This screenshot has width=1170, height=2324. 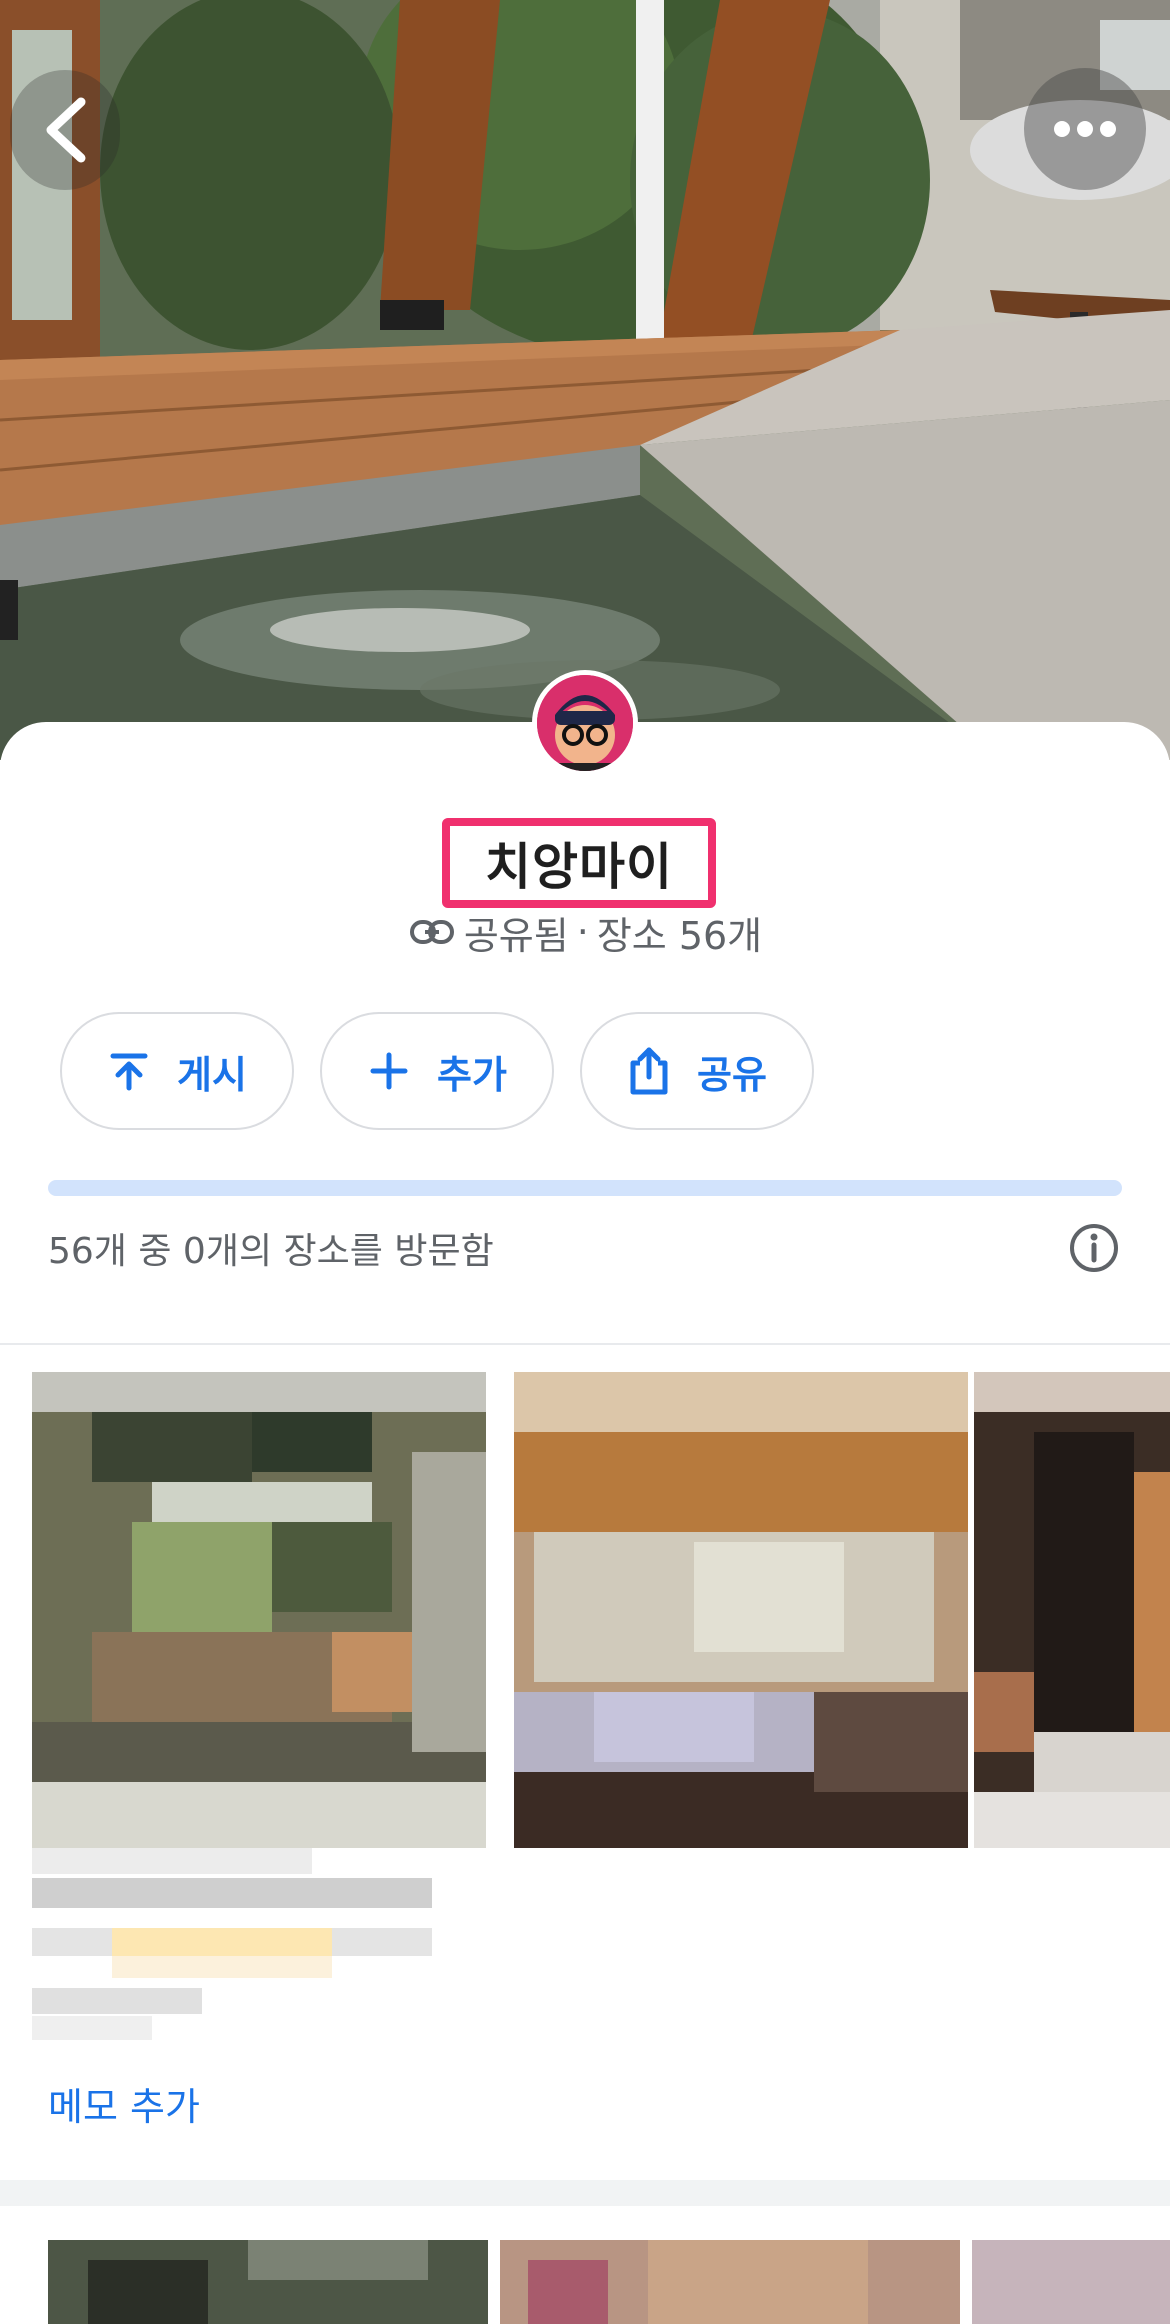 What do you see at coordinates (124, 2103) in the screenshot?
I see `add-memo-link: 메모 추가` at bounding box center [124, 2103].